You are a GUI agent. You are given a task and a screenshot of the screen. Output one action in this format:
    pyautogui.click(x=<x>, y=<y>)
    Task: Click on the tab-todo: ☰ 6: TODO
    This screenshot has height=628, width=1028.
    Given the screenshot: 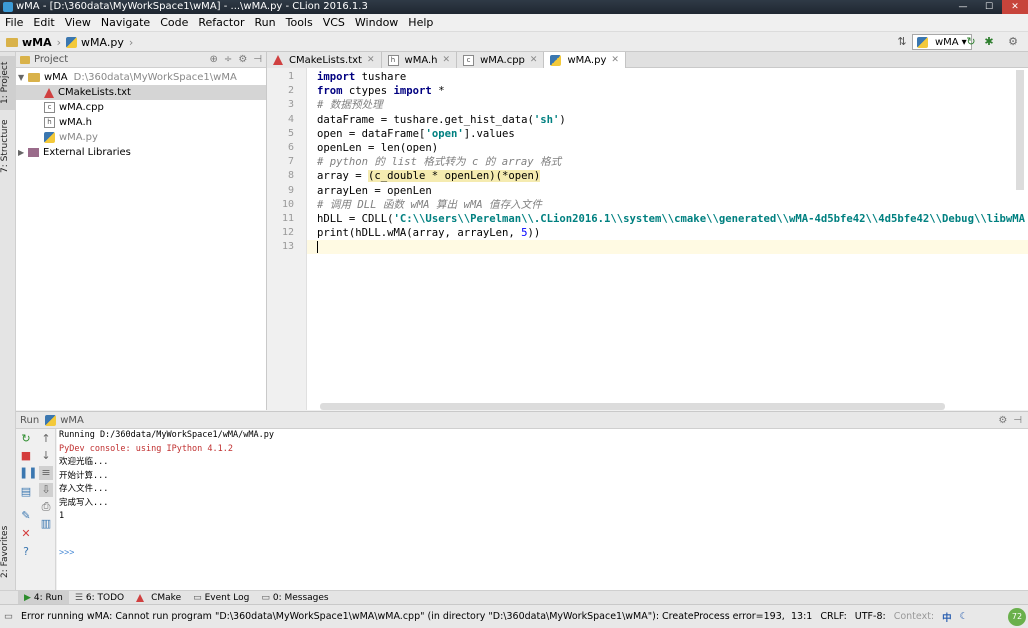 What is the action you would take?
    pyautogui.click(x=99, y=598)
    